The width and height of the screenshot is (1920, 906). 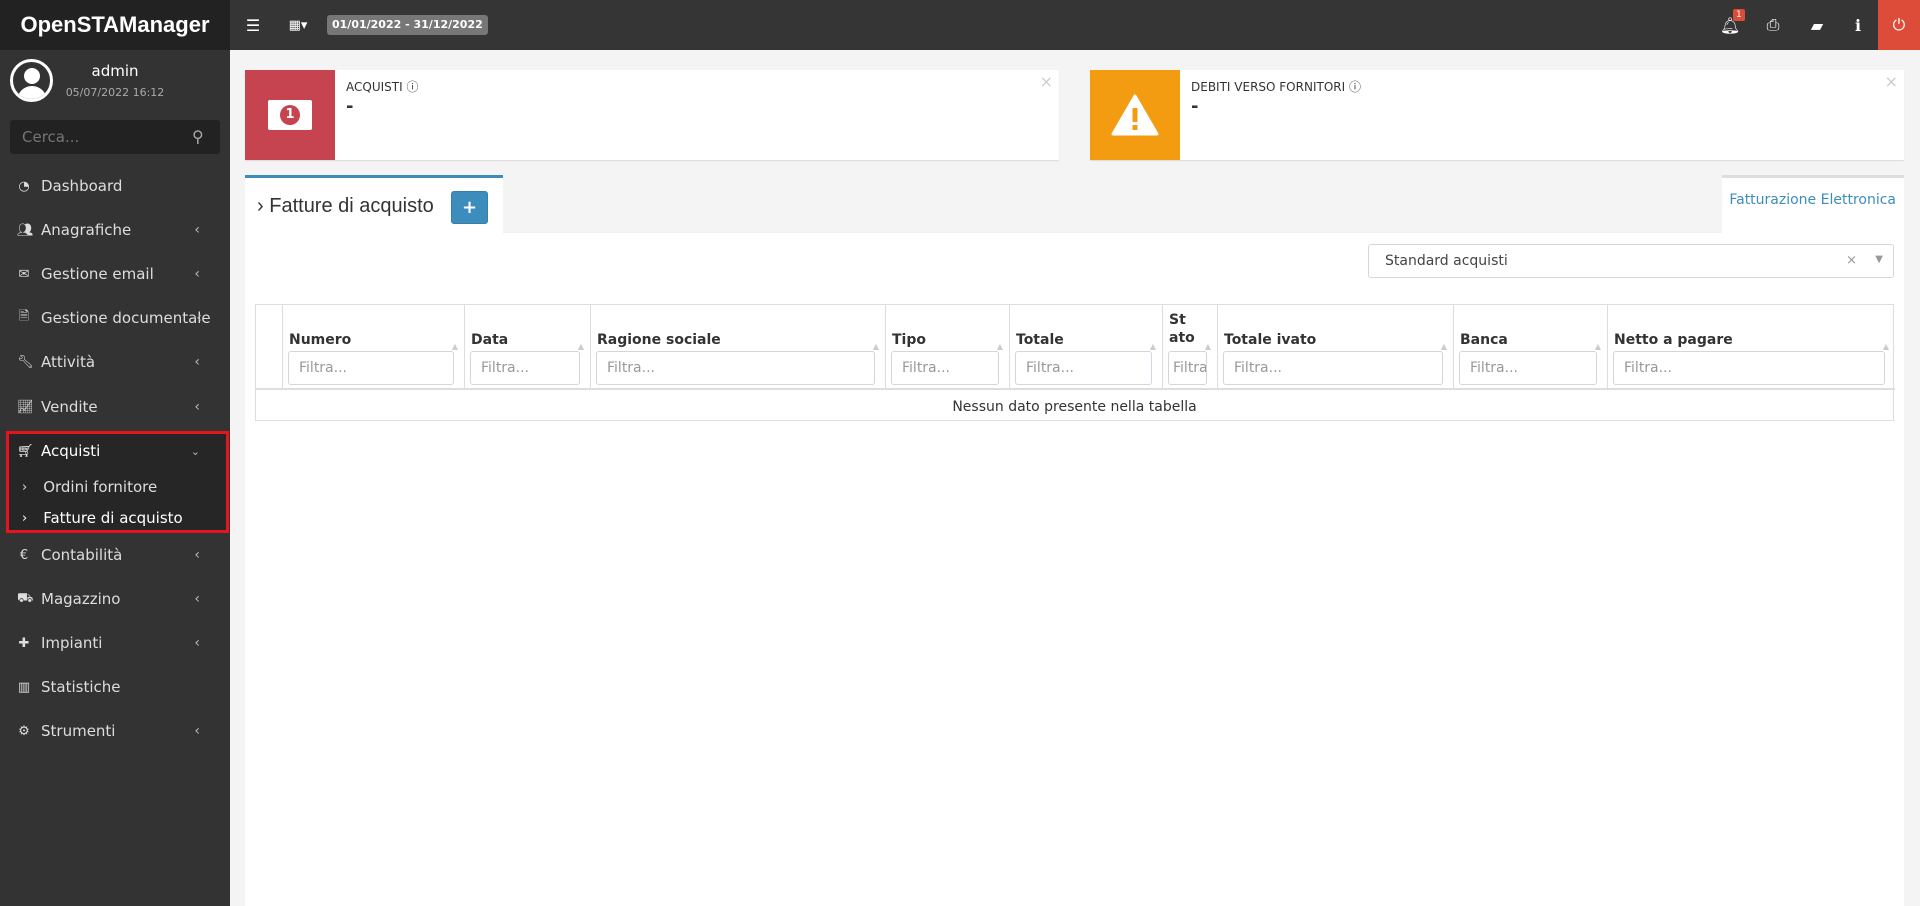 What do you see at coordinates (1086, 347) in the screenshot?
I see `column-header-totale: Totale ▲` at bounding box center [1086, 347].